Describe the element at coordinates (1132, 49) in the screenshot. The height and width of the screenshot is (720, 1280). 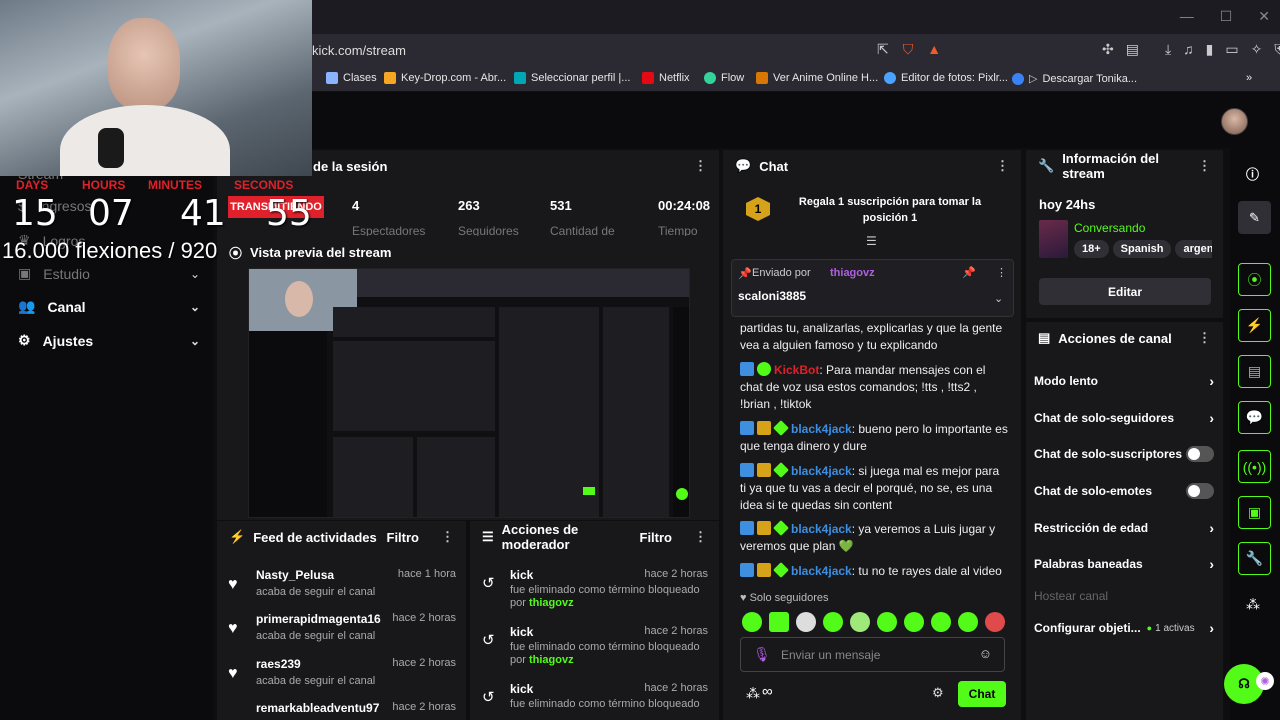
I see `reader-icon: ▤` at that location.